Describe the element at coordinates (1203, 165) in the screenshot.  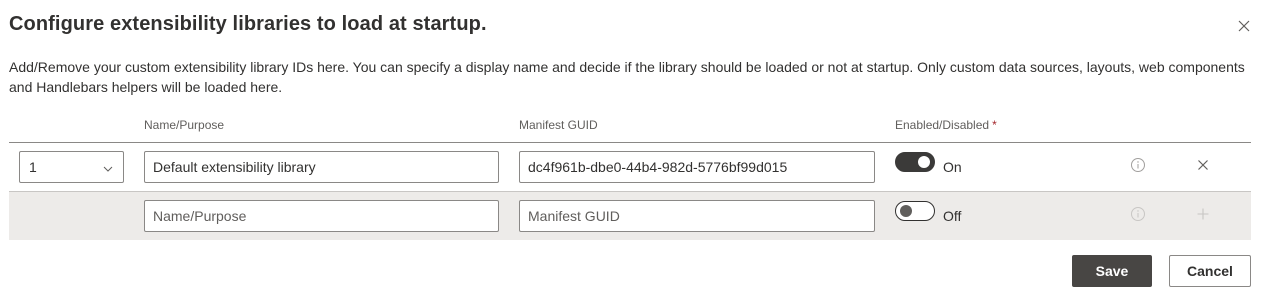
I see `delete-icon` at that location.